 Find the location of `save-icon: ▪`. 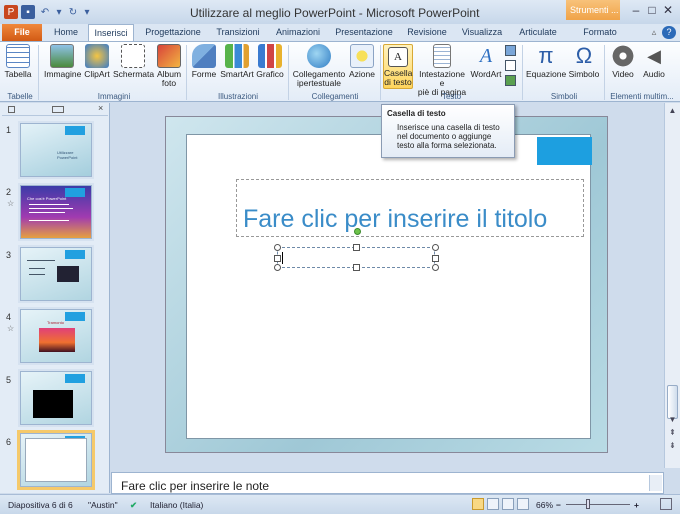

save-icon: ▪ is located at coordinates (28, 12).